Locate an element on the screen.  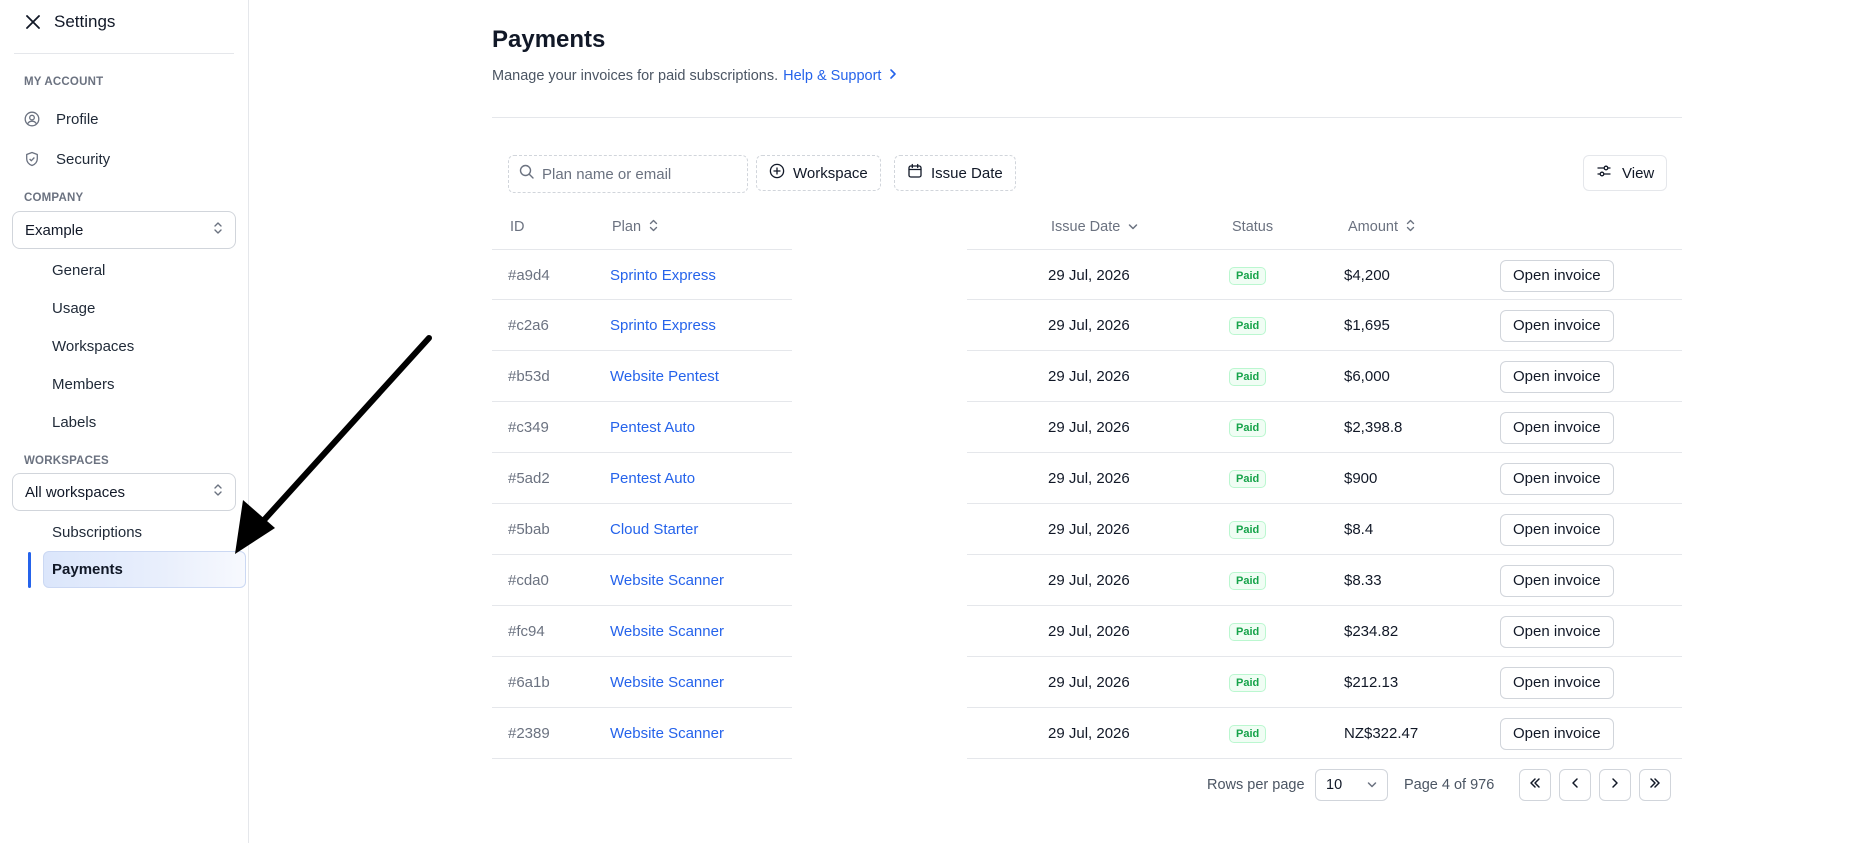
sidebar-divider is located at coordinates (124, 53).